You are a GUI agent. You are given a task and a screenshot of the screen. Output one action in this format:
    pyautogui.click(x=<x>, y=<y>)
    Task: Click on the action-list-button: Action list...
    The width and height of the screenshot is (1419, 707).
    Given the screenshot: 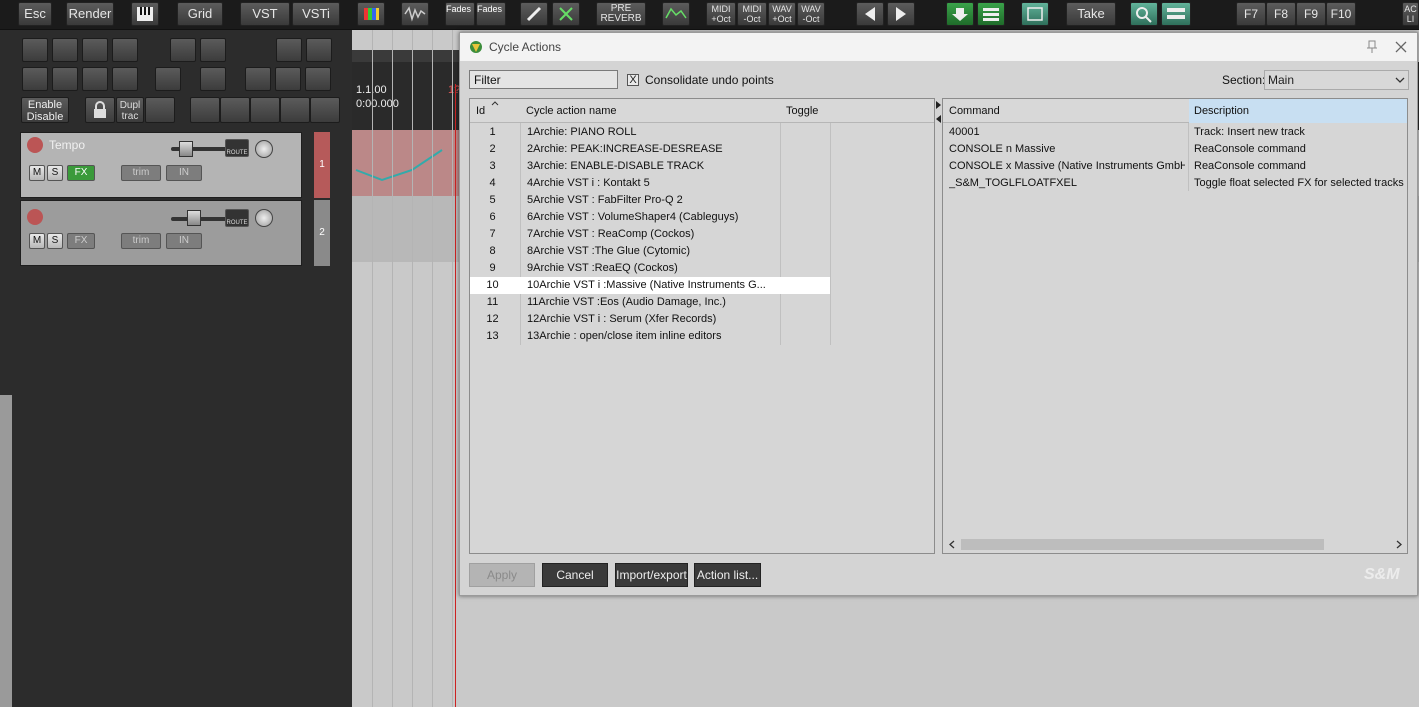 What is the action you would take?
    pyautogui.click(x=727, y=575)
    